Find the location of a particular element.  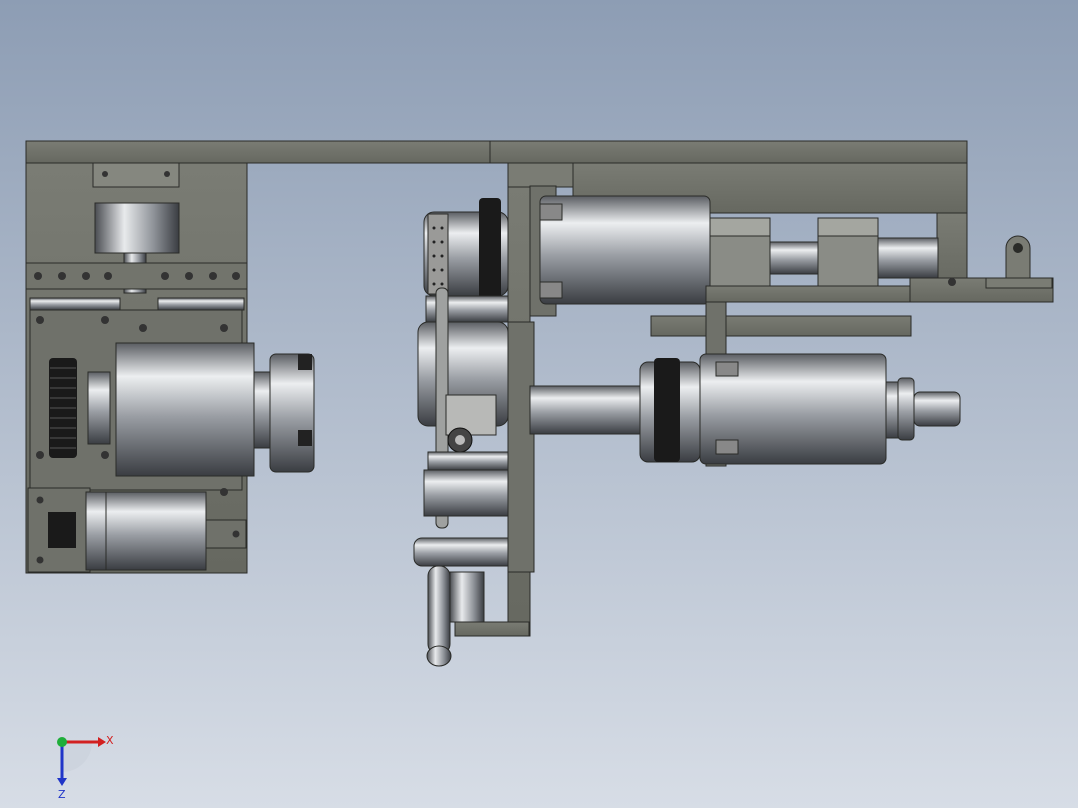

y-axis-dot is located at coordinates (62, 742).